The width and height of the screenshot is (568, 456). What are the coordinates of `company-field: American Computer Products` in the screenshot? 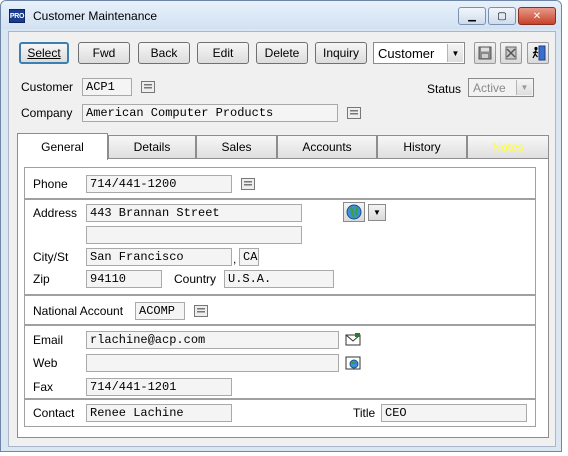 It's located at (210, 113).